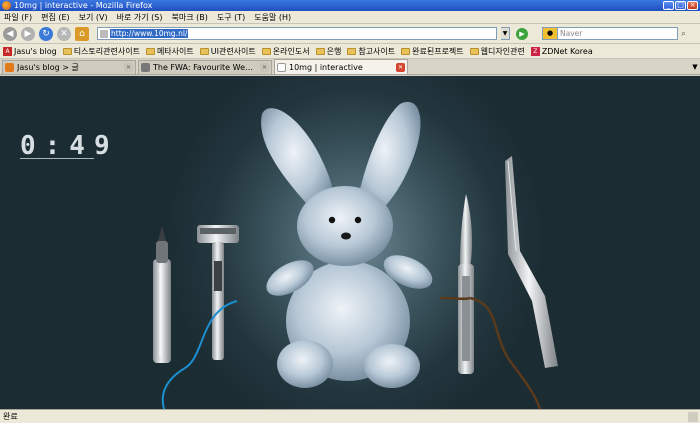  Describe the element at coordinates (18, 17) in the screenshot. I see `menu-file: 파일 (F)` at that location.